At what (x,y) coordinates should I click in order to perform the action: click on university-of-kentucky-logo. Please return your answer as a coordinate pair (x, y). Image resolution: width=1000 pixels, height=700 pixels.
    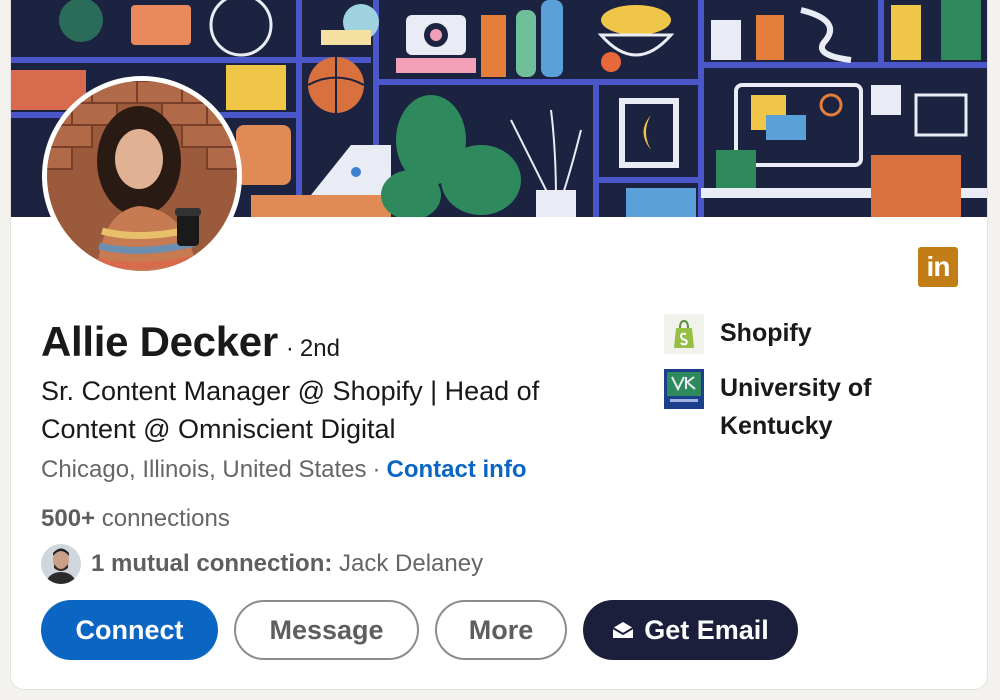
    Looking at the image, I should click on (684, 389).